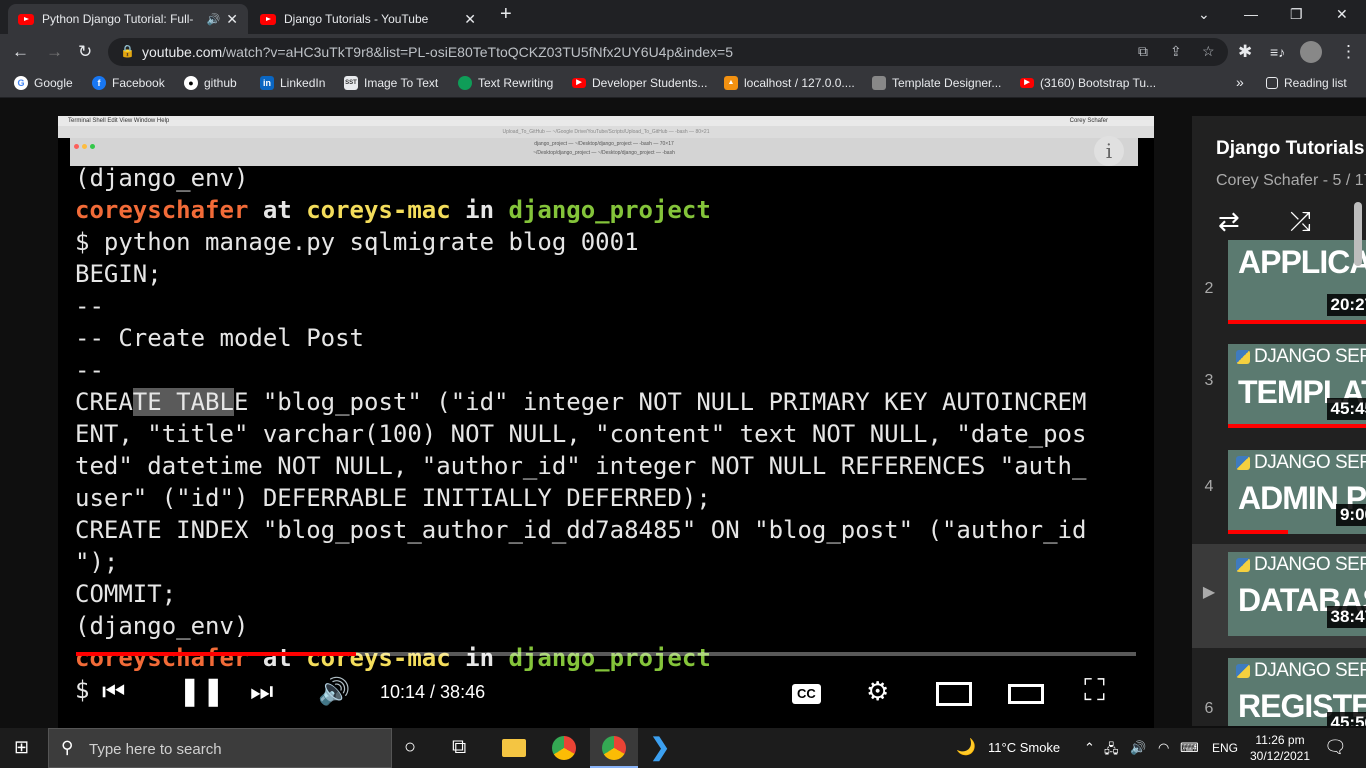  I want to click on facebook-icon: f, so click(99, 83).